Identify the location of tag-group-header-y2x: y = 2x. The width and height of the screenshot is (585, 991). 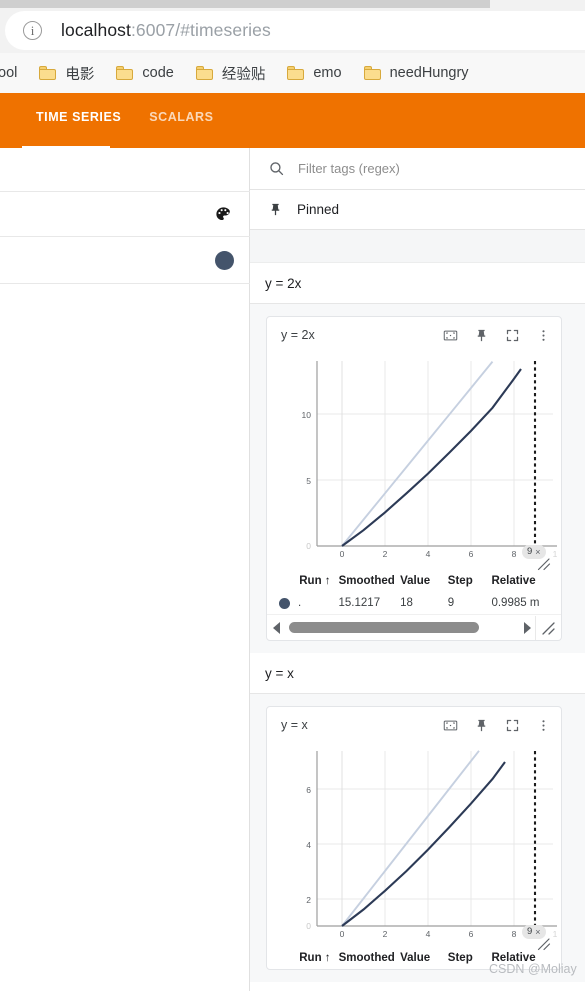
(417, 283).